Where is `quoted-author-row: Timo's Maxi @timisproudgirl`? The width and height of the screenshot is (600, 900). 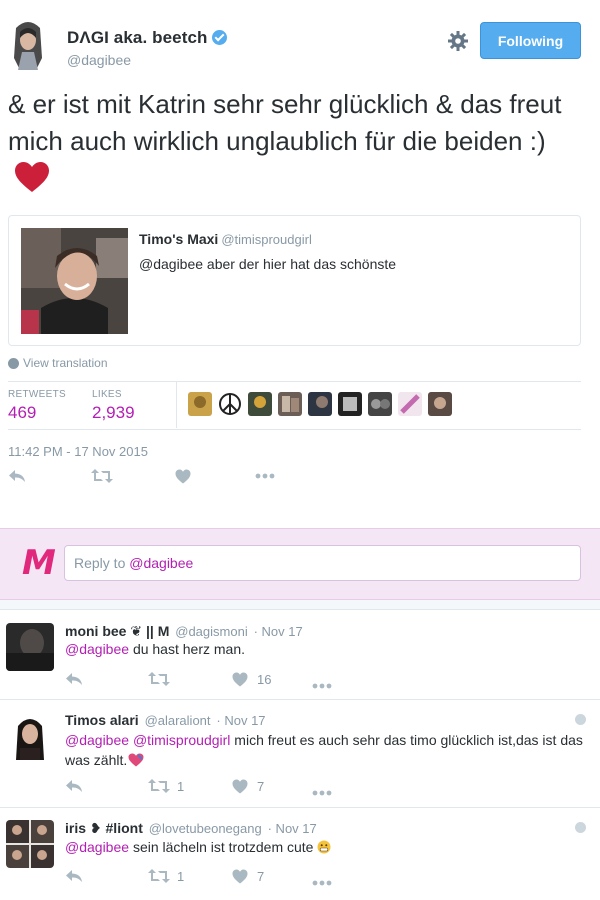
quoted-author-row: Timo's Maxi @timisproudgirl is located at coordinates (225, 239).